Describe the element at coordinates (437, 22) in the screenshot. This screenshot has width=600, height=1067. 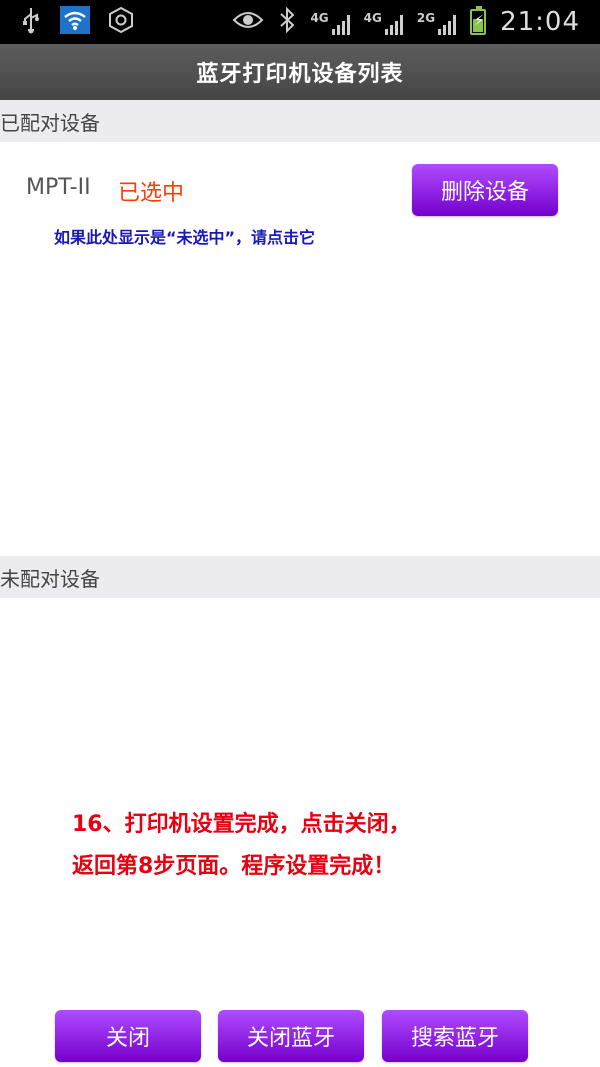
I see `signal-2g-icon: 2G` at that location.